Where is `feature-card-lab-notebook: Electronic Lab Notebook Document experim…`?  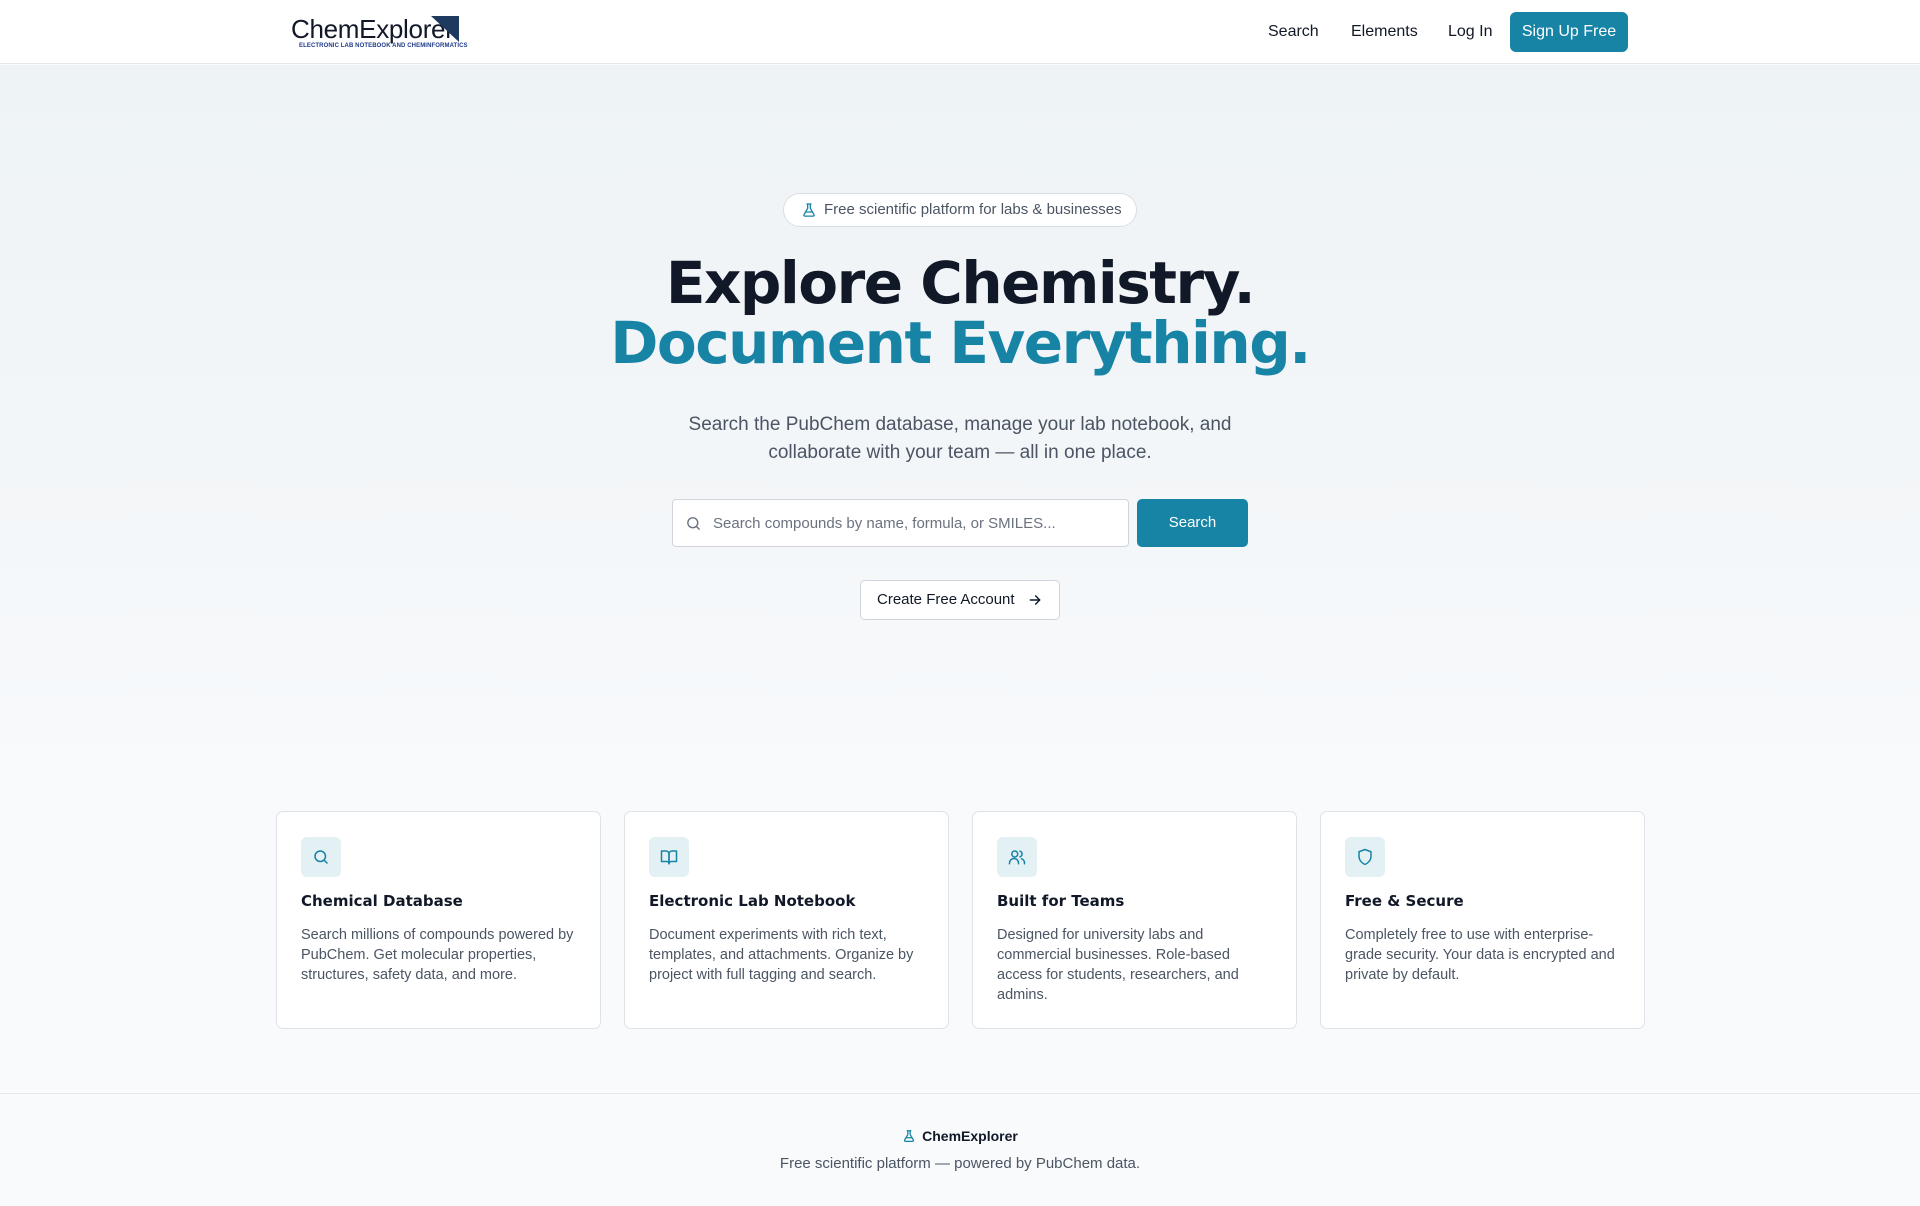
feature-card-lab-notebook: Electronic Lab Notebook Document experim… is located at coordinates (786, 920).